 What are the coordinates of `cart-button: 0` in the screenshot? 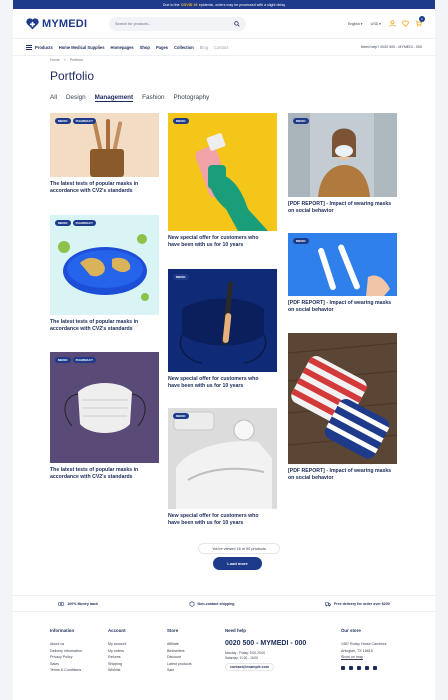 It's located at (420, 21).